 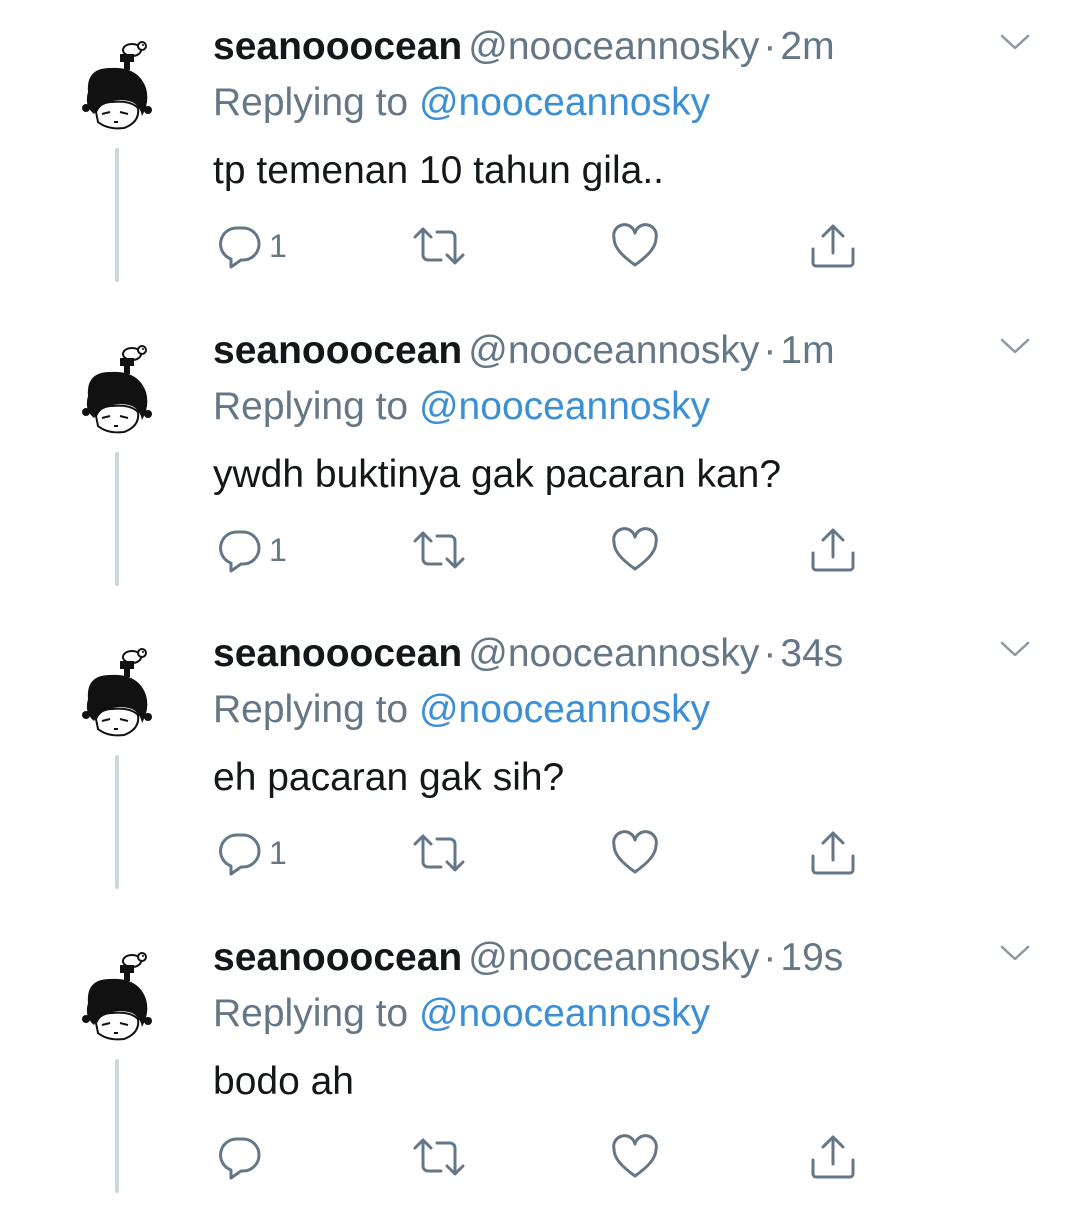 I want to click on tweet-text: eh pacaran gak sih?, so click(x=389, y=777).